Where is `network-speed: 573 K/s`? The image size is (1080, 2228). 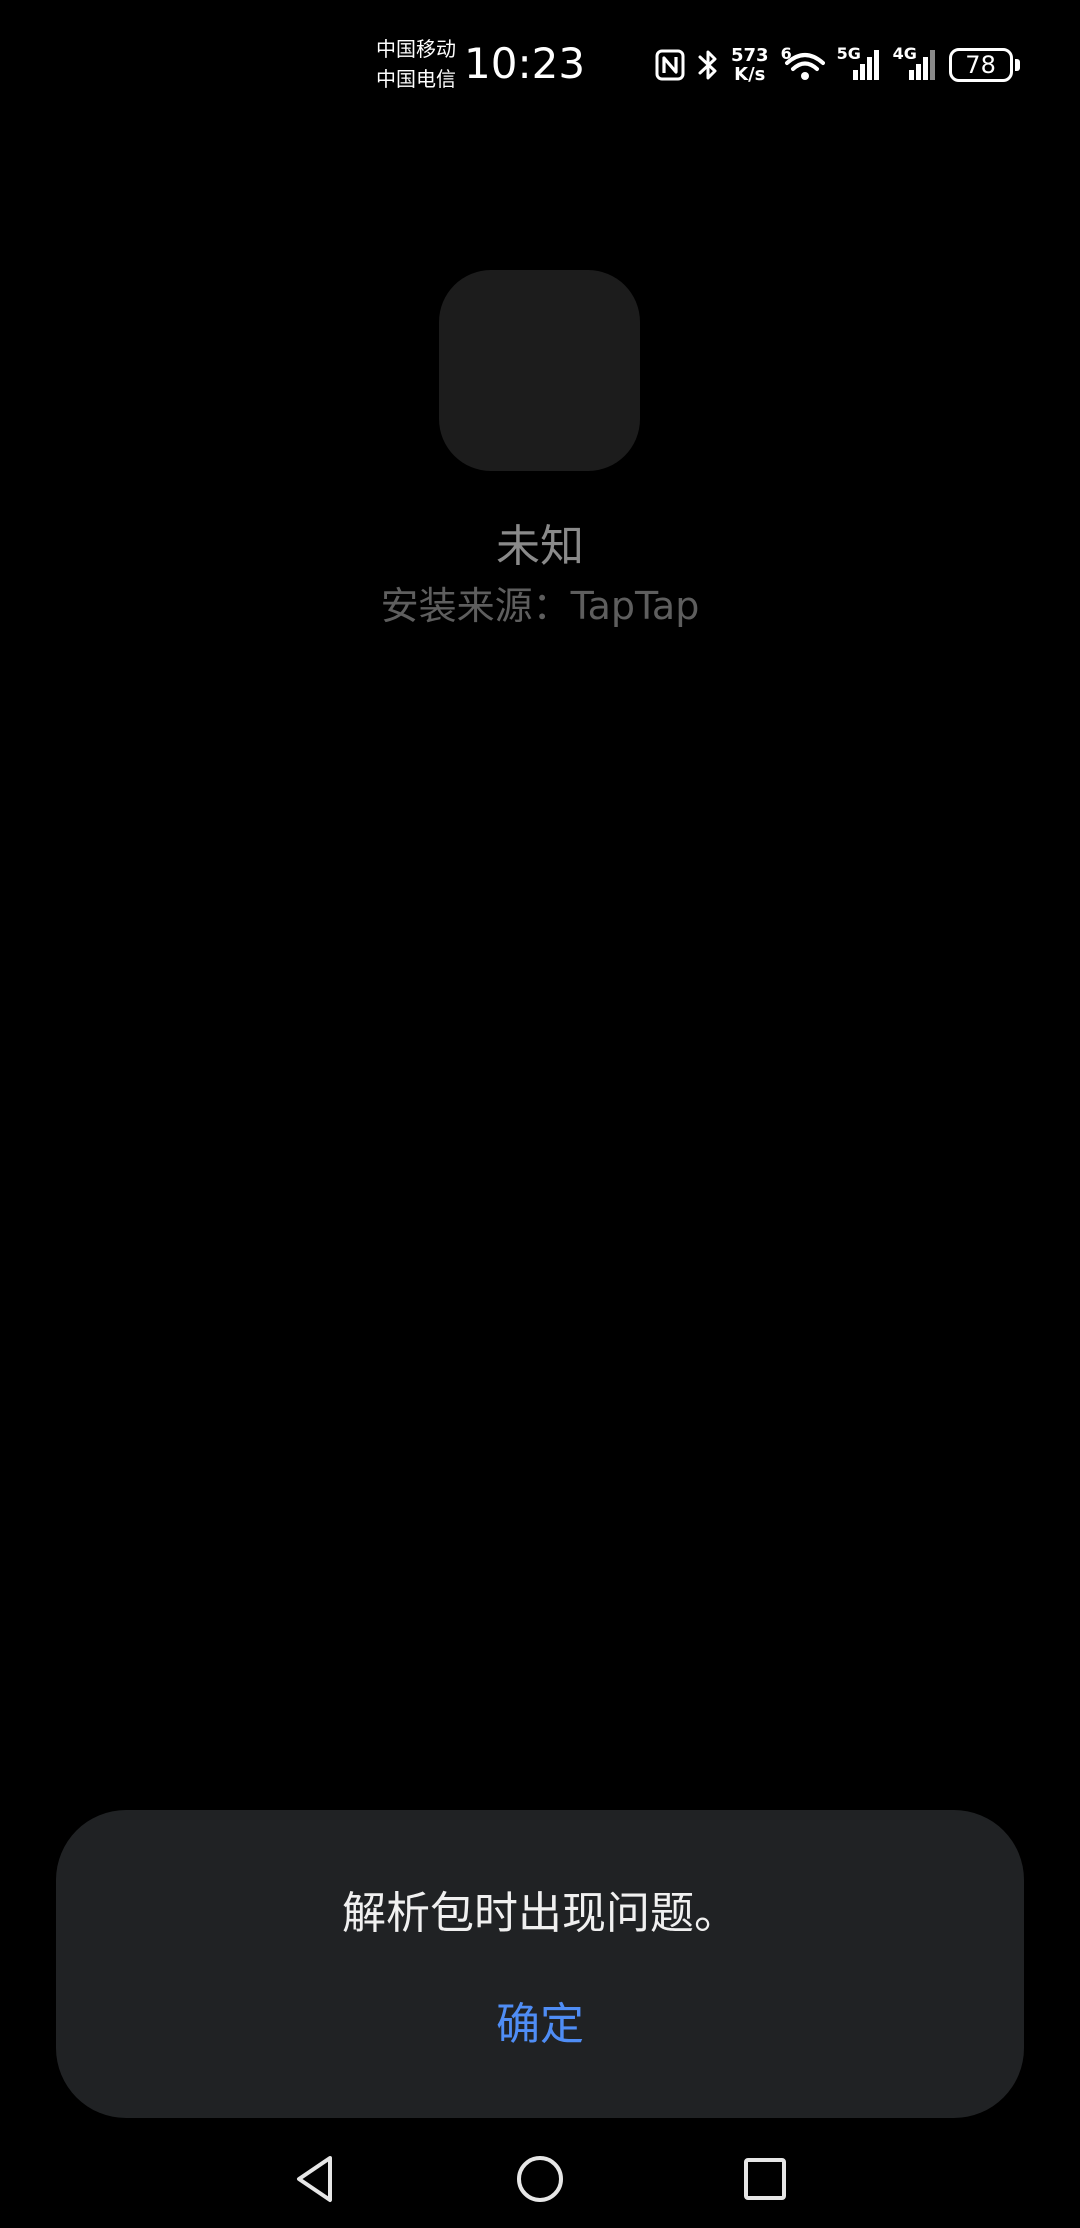 network-speed: 573 K/s is located at coordinates (750, 65).